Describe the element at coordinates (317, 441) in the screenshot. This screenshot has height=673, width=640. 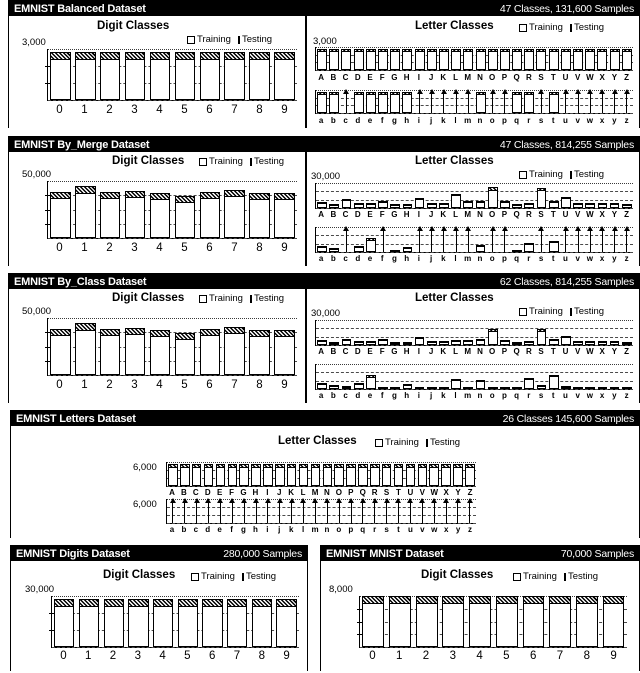
I see `chart-title: Letter Classes` at that location.